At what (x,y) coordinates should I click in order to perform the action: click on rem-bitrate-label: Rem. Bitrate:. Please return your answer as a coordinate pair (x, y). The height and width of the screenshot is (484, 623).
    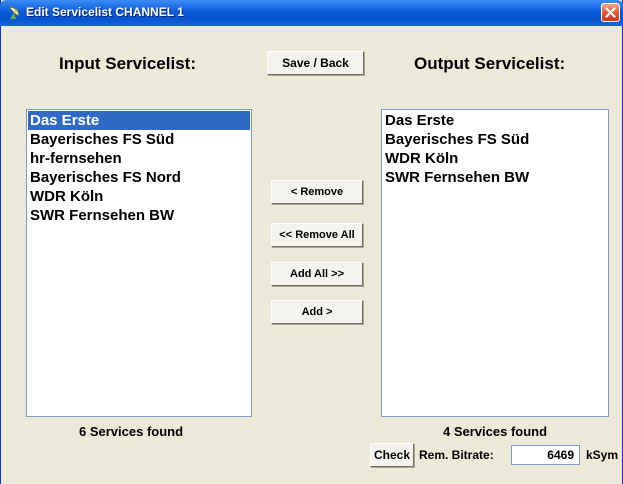
    Looking at the image, I should click on (456, 455).